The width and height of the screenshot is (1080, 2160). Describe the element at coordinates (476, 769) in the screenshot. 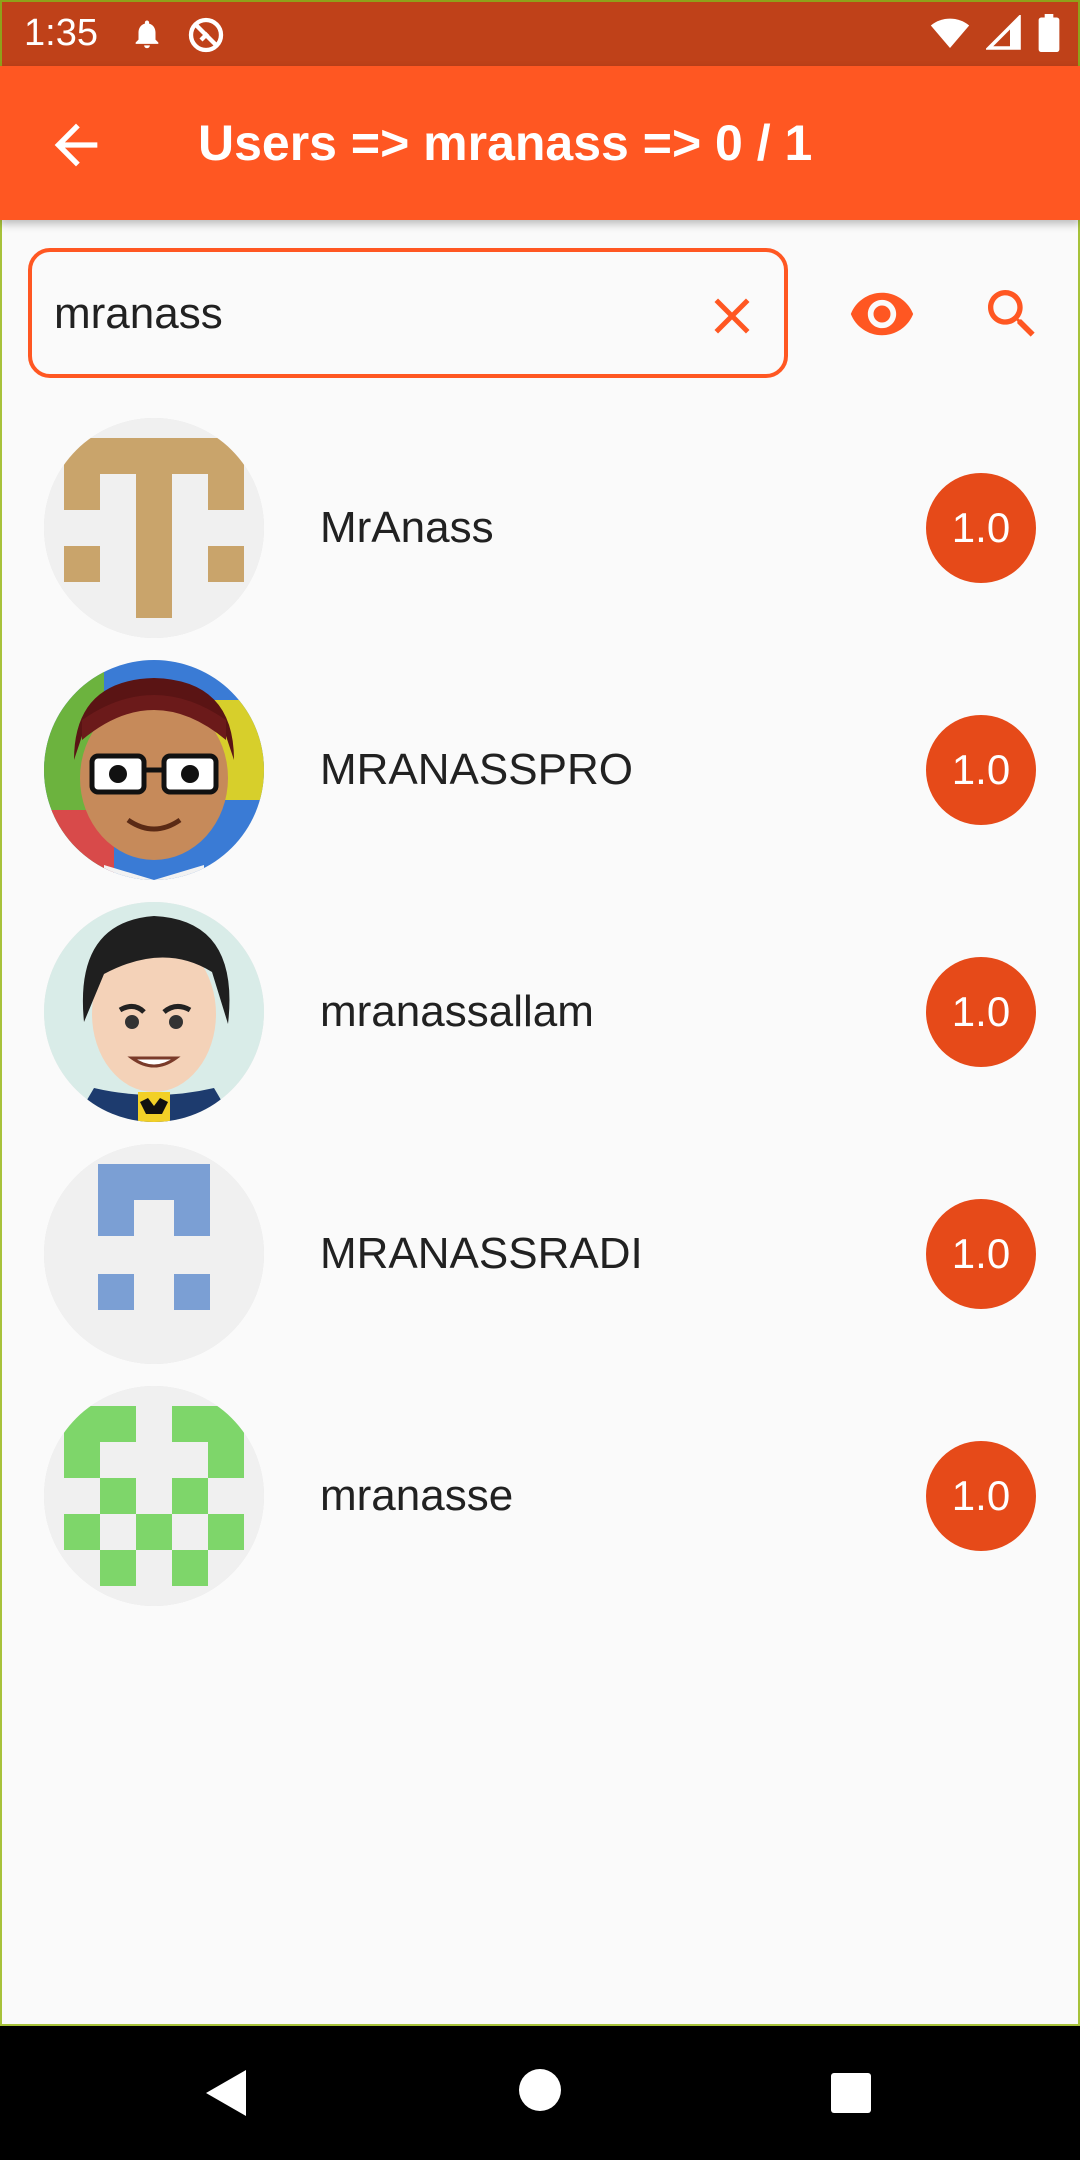

I see `user-name: MRANASSPRO` at that location.